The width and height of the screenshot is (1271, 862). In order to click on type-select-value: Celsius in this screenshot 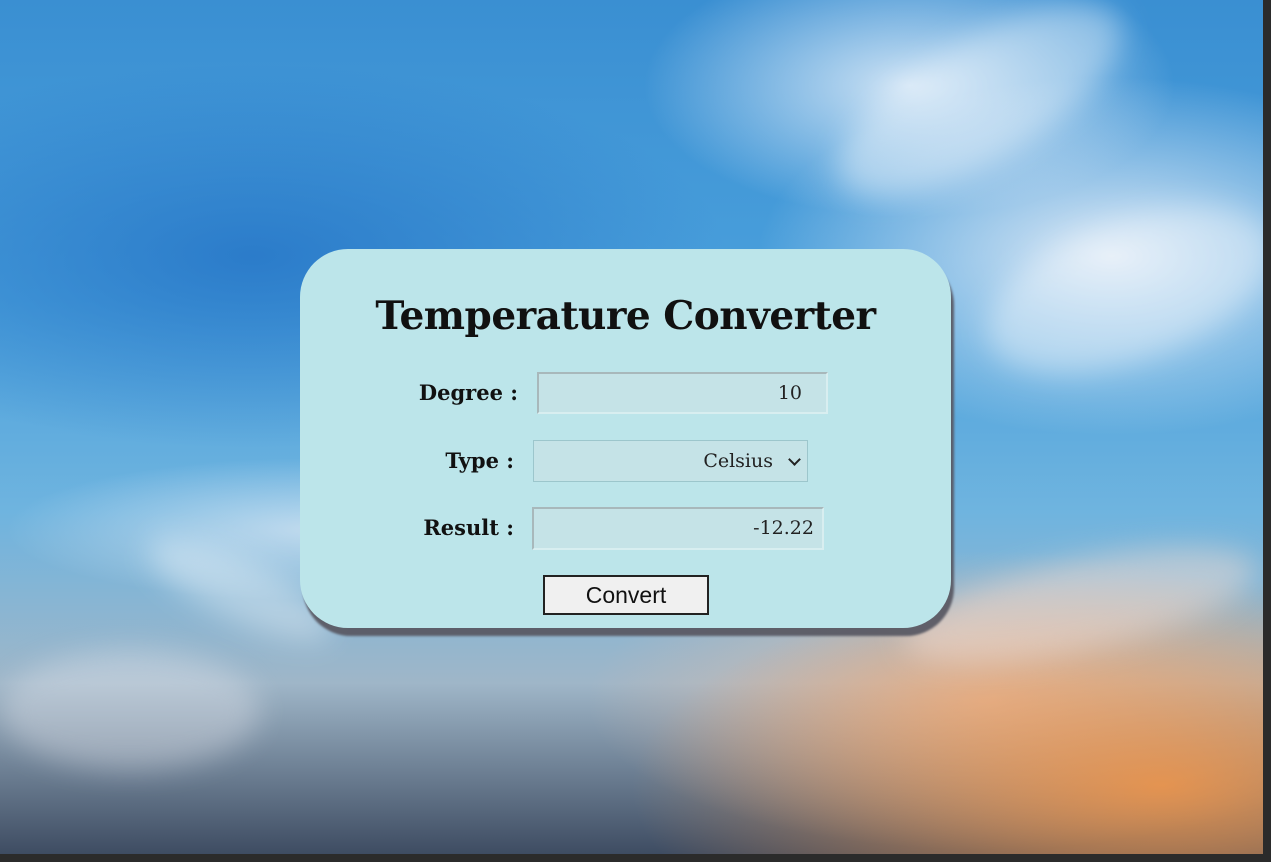, I will do `click(738, 461)`.